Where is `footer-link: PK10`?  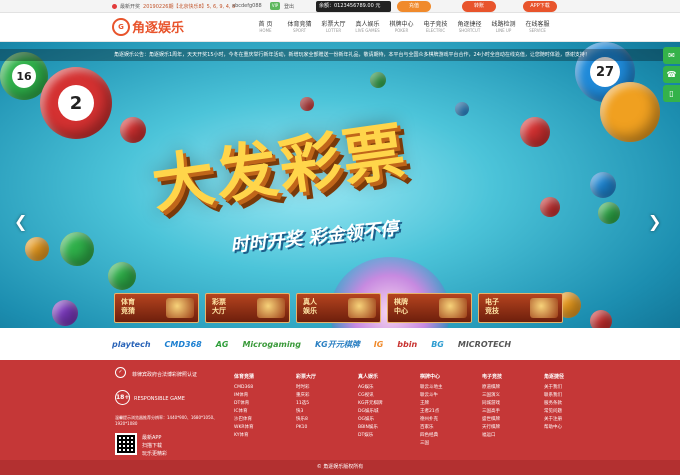
footer-link: PK10 is located at coordinates (327, 428).